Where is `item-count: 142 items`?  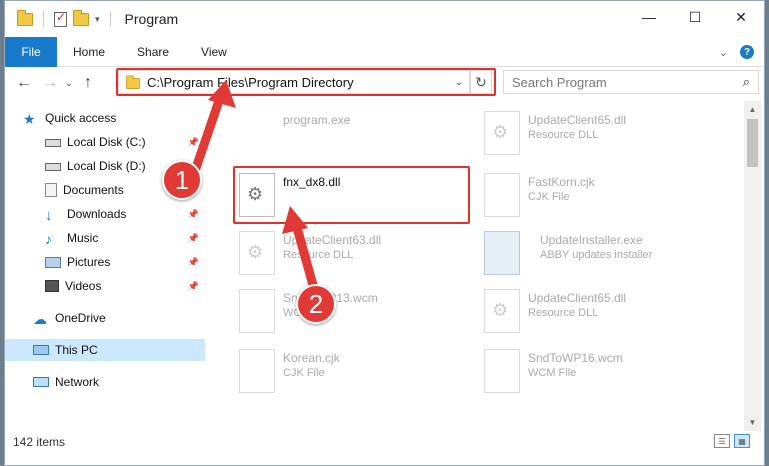
item-count: 142 items is located at coordinates (39, 442).